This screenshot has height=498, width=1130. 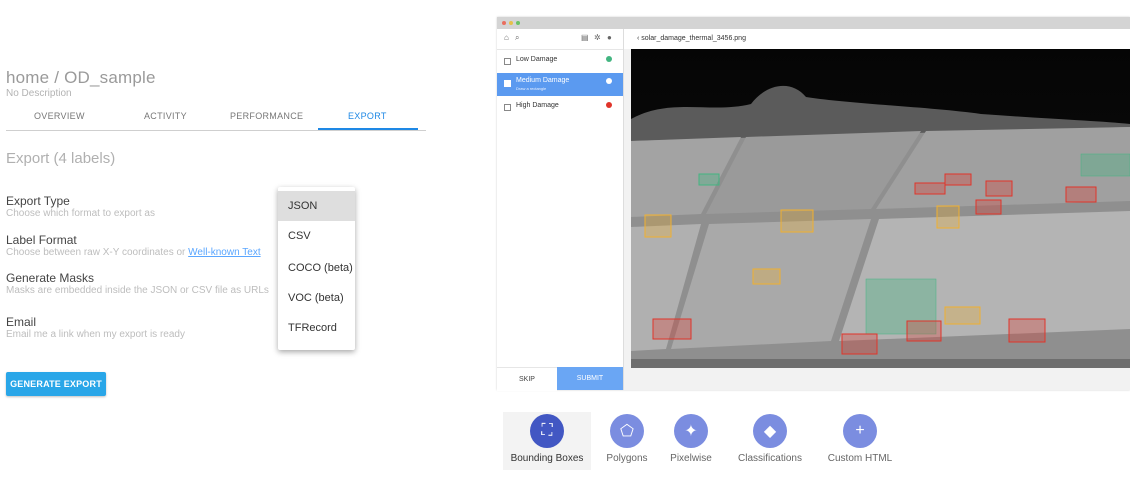 I want to click on submit-button: SUBMIT, so click(x=590, y=378).